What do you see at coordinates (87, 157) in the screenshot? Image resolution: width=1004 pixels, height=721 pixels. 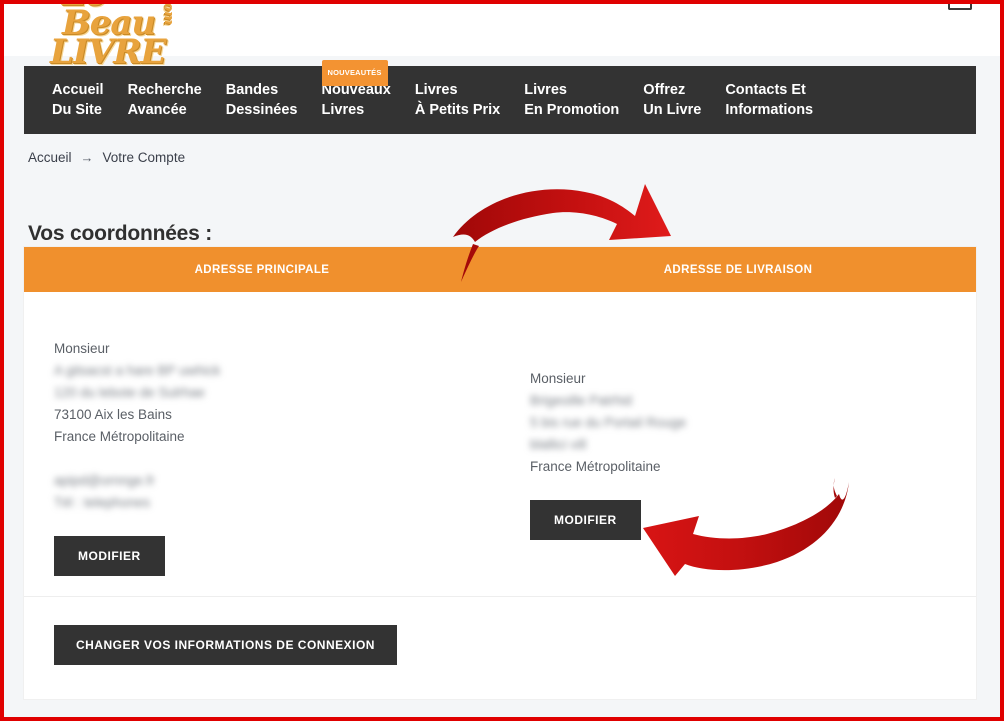 I see `breadcrumb-arrow-icon: →` at bounding box center [87, 157].